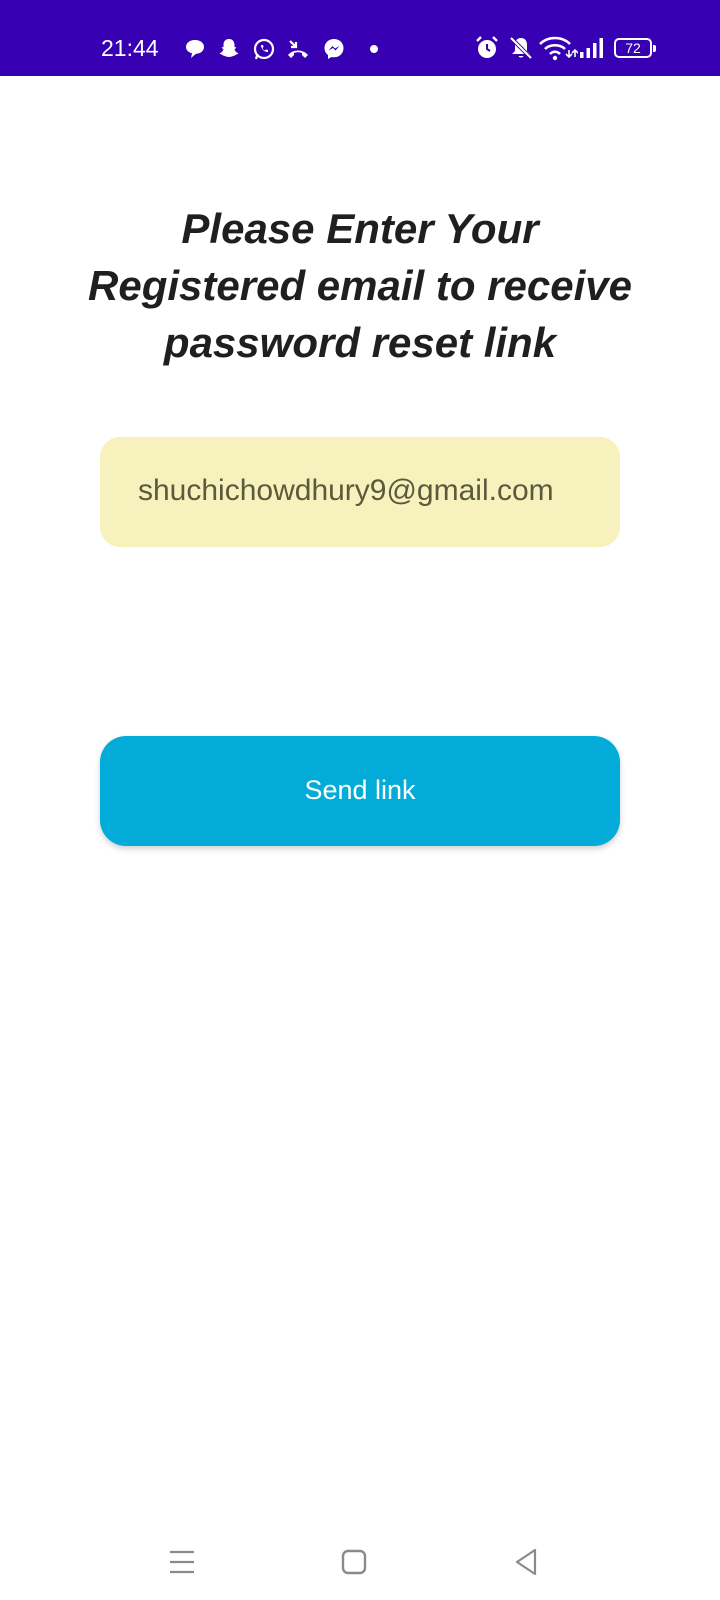 This screenshot has width=720, height=1600. Describe the element at coordinates (487, 47) in the screenshot. I see `alarm-icon` at that location.